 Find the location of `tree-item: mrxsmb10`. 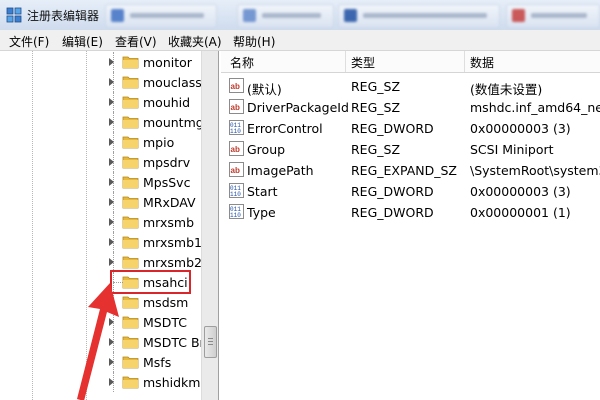

tree-item: mrxsmb10 is located at coordinates (105, 242).